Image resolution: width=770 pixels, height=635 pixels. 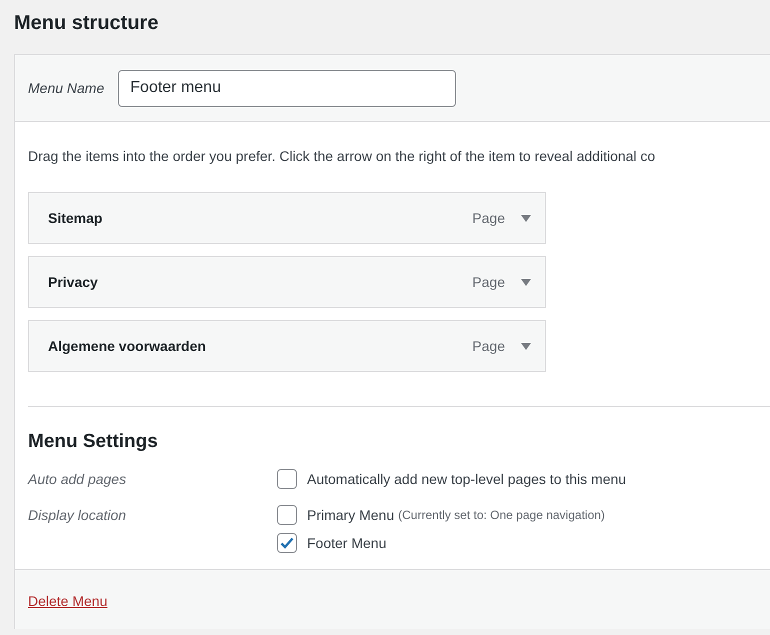 What do you see at coordinates (76, 218) in the screenshot?
I see `item-title: Sitemap` at bounding box center [76, 218].